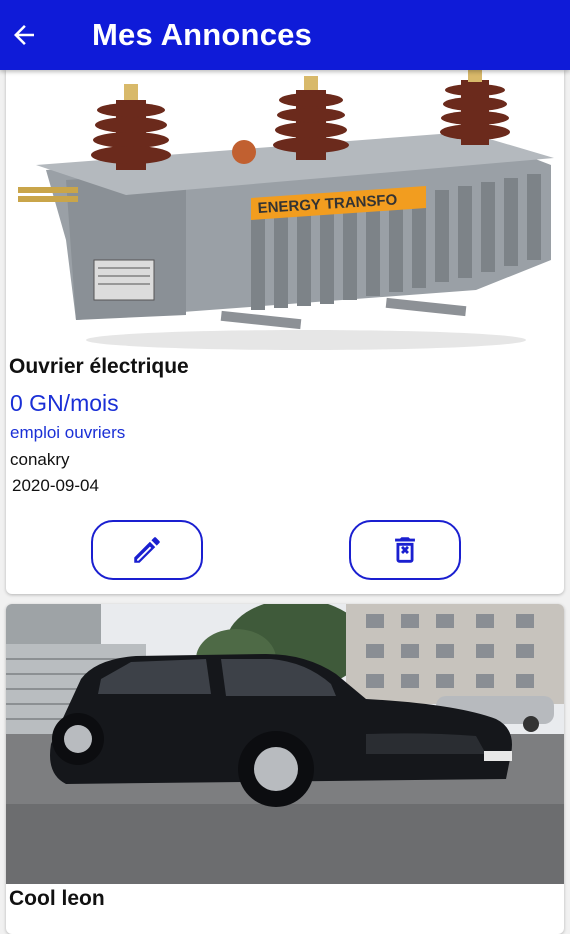 The width and height of the screenshot is (570, 934). Describe the element at coordinates (202, 34) in the screenshot. I see `page-title: Mes Annonces` at that location.